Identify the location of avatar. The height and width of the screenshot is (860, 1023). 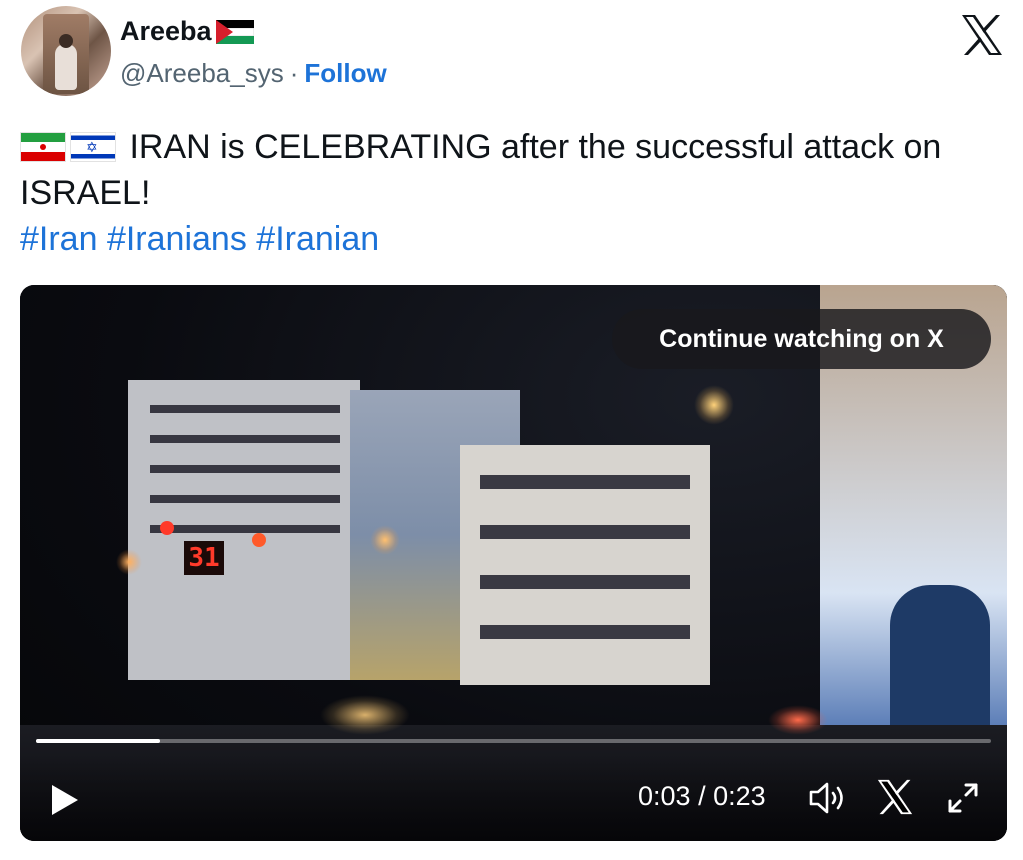
(66, 51).